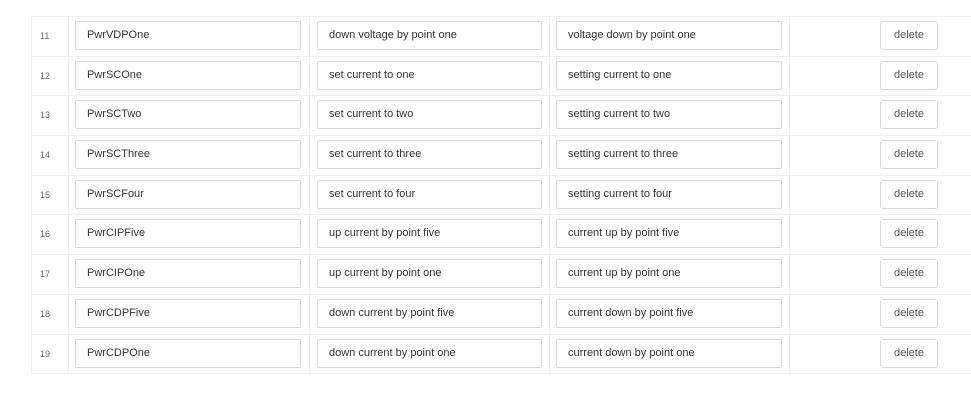 This screenshot has width=971, height=407. I want to click on name-input: PwrVDPOne, so click(188, 35).